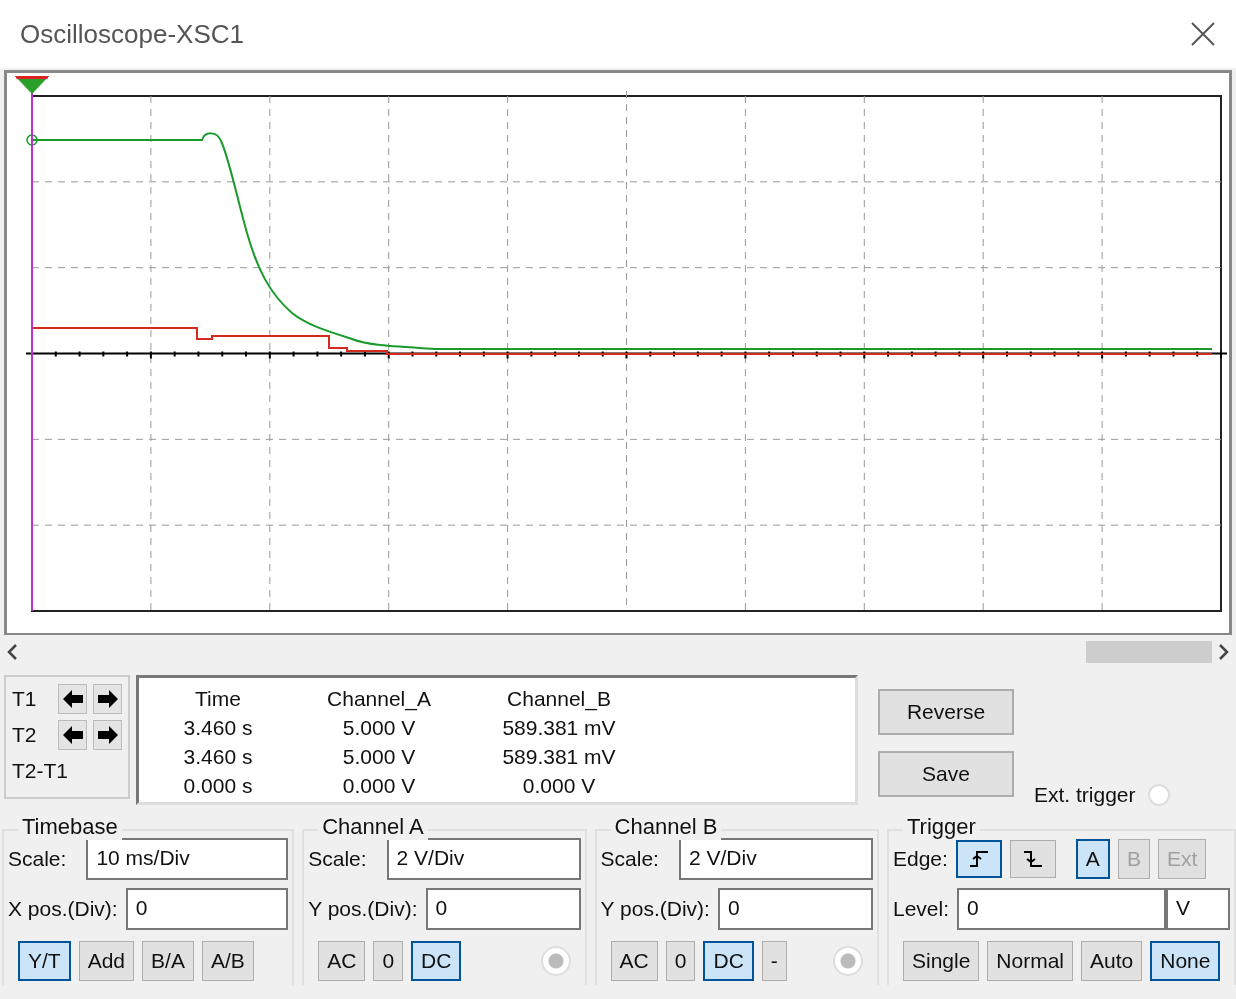 The height and width of the screenshot is (999, 1236). What do you see at coordinates (1092, 859) in the screenshot?
I see `source-button: A` at bounding box center [1092, 859].